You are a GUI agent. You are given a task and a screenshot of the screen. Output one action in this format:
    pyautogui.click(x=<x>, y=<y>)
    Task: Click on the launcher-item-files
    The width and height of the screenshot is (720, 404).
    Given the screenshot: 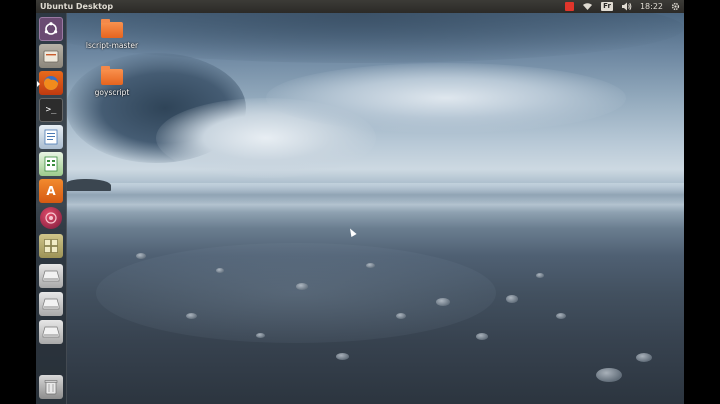 What is the action you would take?
    pyautogui.click(x=51, y=56)
    